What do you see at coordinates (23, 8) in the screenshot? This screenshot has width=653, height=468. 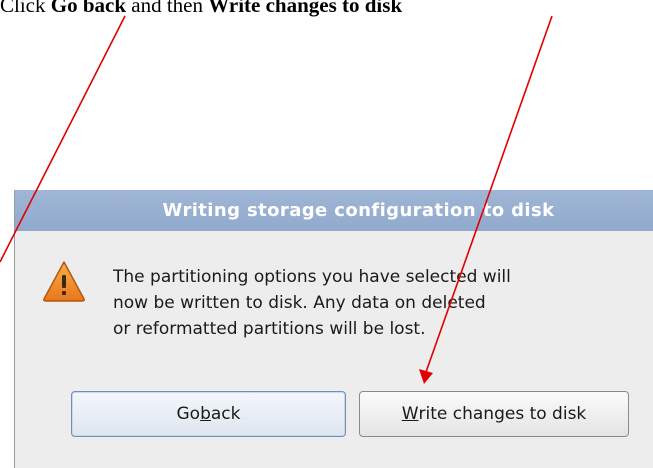 I see `caption-prefix: Click` at bounding box center [23, 8].